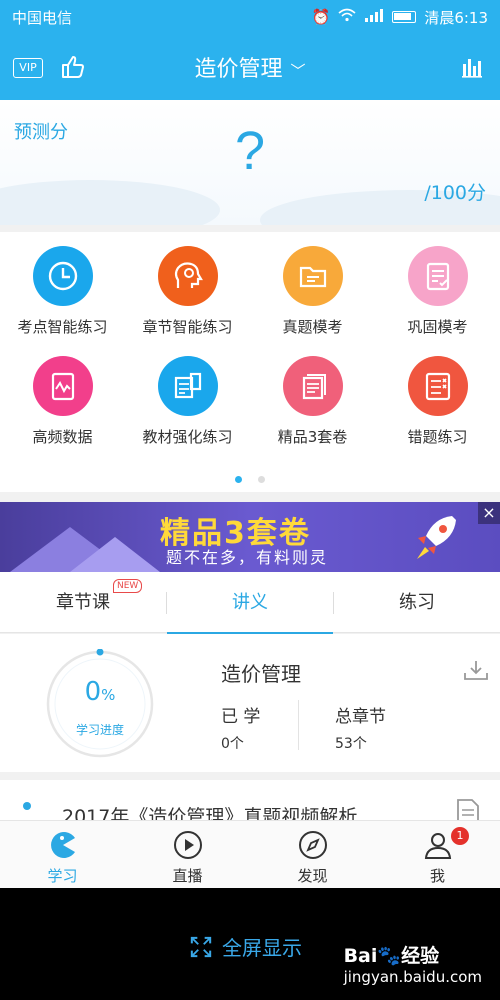 The height and width of the screenshot is (1000, 500). I want to click on head-gear-icon, so click(187, 276).